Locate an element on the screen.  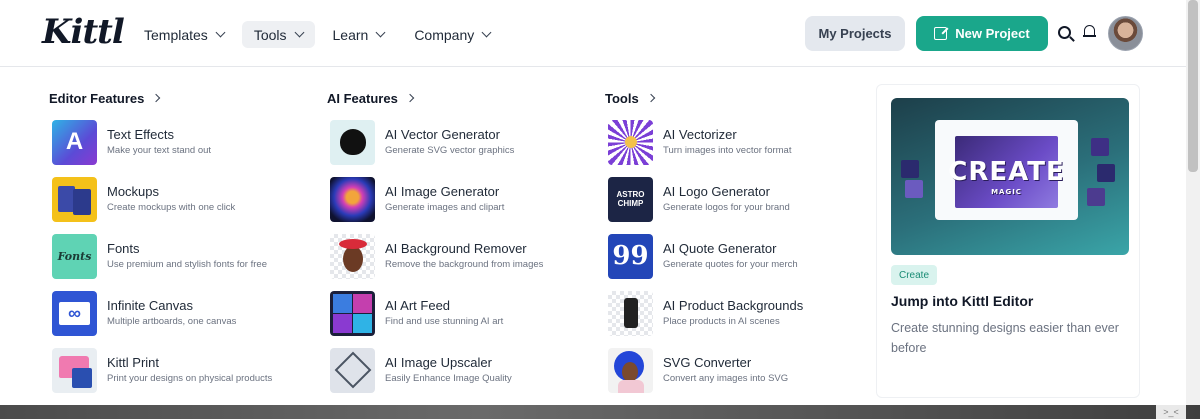
nav-company: Company is located at coordinates (452, 34).